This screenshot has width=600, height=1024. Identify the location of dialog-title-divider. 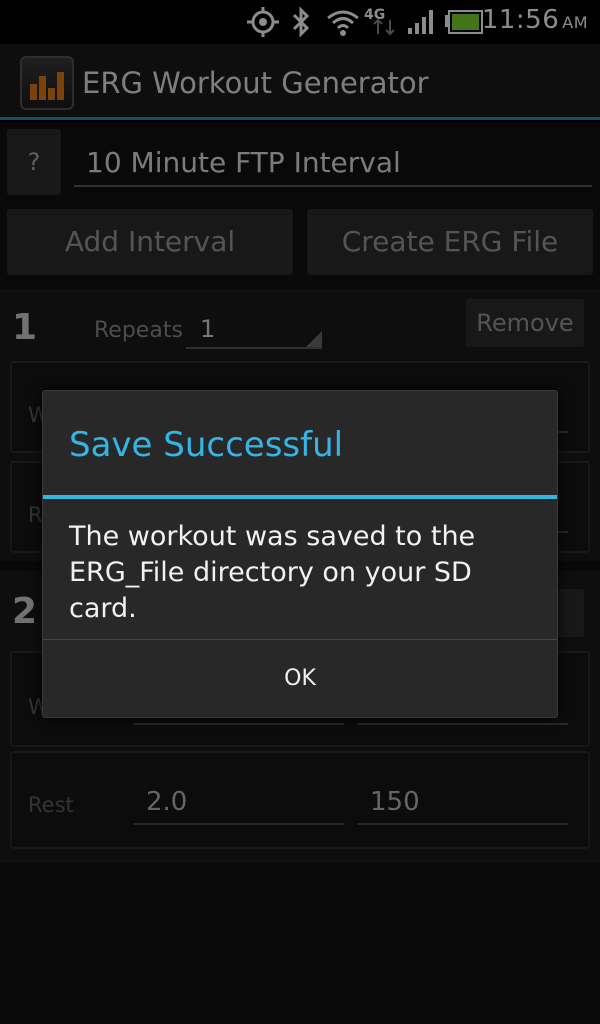
(300, 497).